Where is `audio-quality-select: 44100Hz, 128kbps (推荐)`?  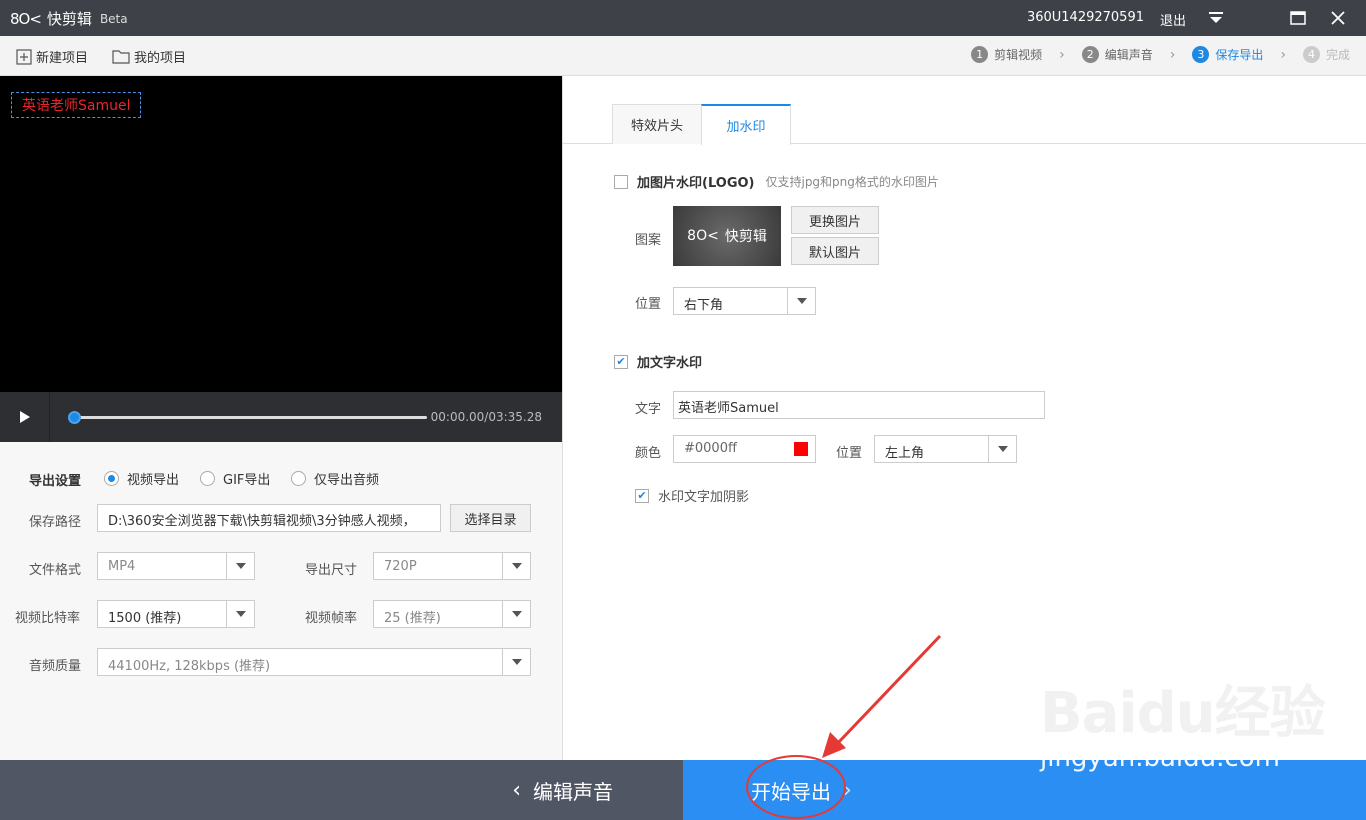 audio-quality-select: 44100Hz, 128kbps (推荐) is located at coordinates (314, 662).